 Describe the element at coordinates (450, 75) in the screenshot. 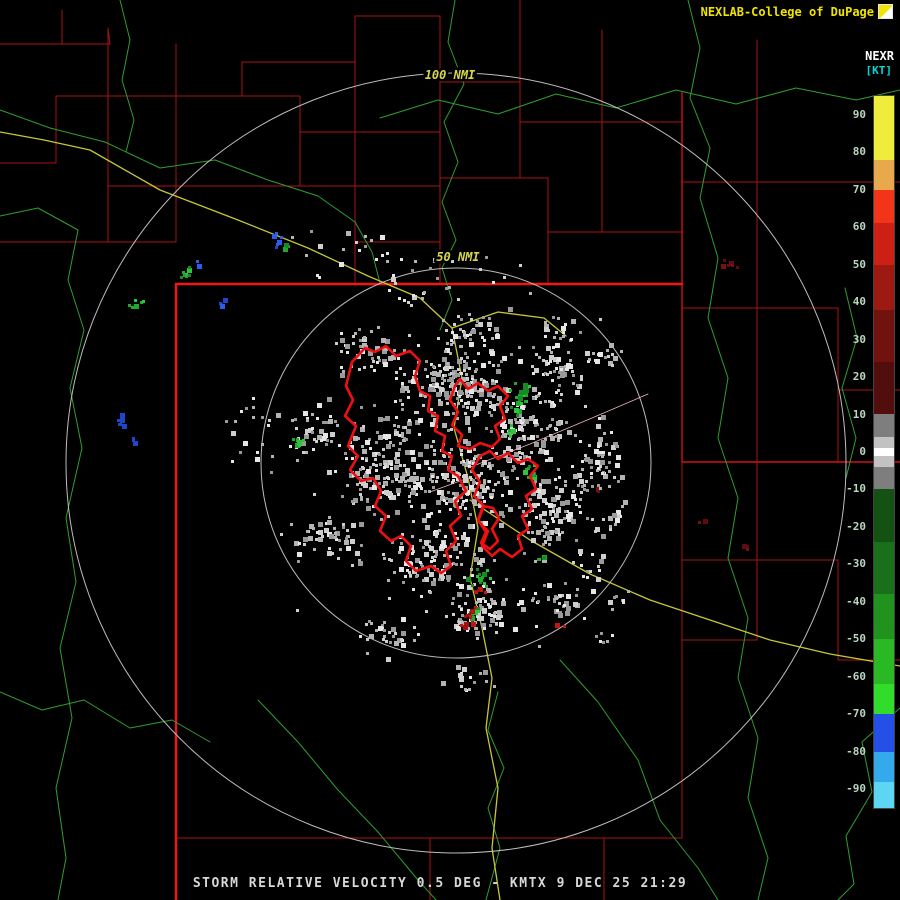

I see `range-ring-label: 100 NMI` at that location.